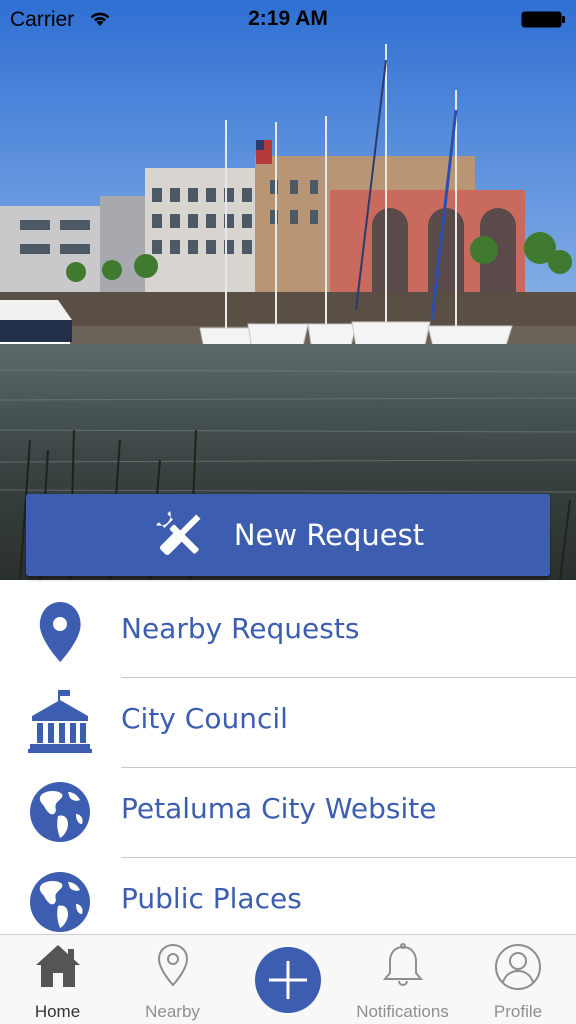 The height and width of the screenshot is (1024, 576). I want to click on profile-icon, so click(518, 967).